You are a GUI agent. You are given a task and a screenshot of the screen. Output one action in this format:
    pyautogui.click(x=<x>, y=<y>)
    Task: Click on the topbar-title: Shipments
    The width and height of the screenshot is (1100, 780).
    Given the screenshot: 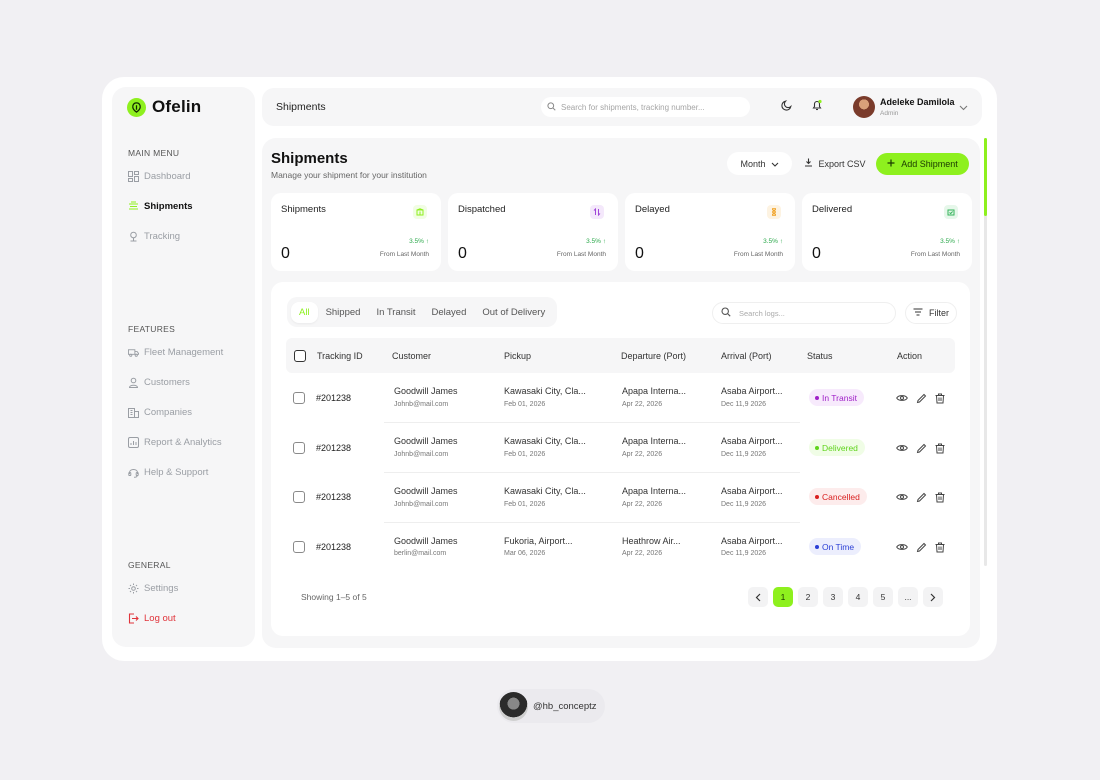 What is the action you would take?
    pyautogui.click(x=301, y=107)
    